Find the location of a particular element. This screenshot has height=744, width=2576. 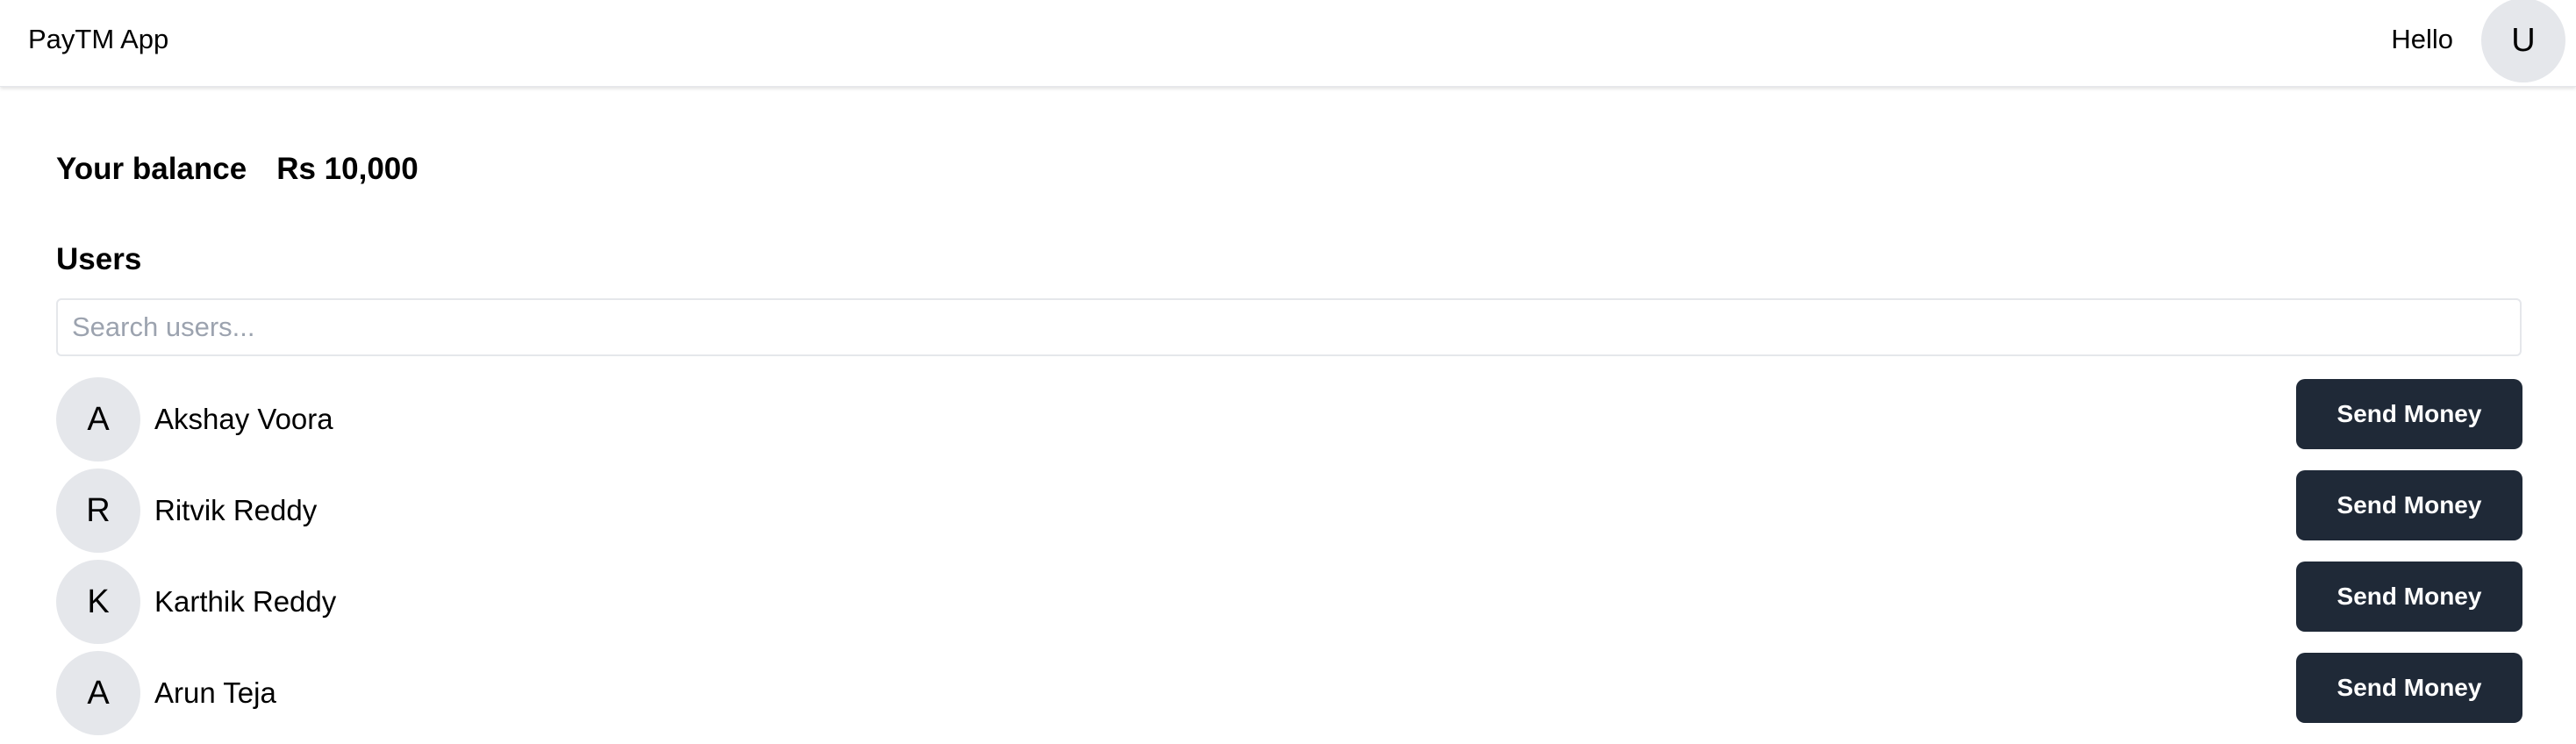

user-row: A Arun Teja Send Money is located at coordinates (1289, 693).